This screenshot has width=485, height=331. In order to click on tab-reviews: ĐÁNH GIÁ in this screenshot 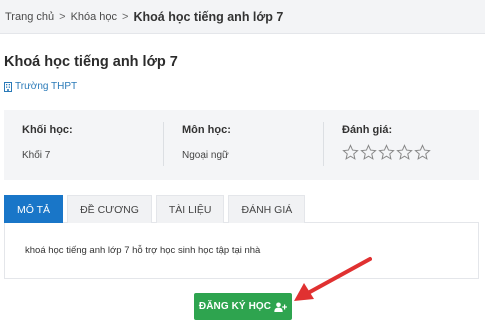, I will do `click(267, 209)`.